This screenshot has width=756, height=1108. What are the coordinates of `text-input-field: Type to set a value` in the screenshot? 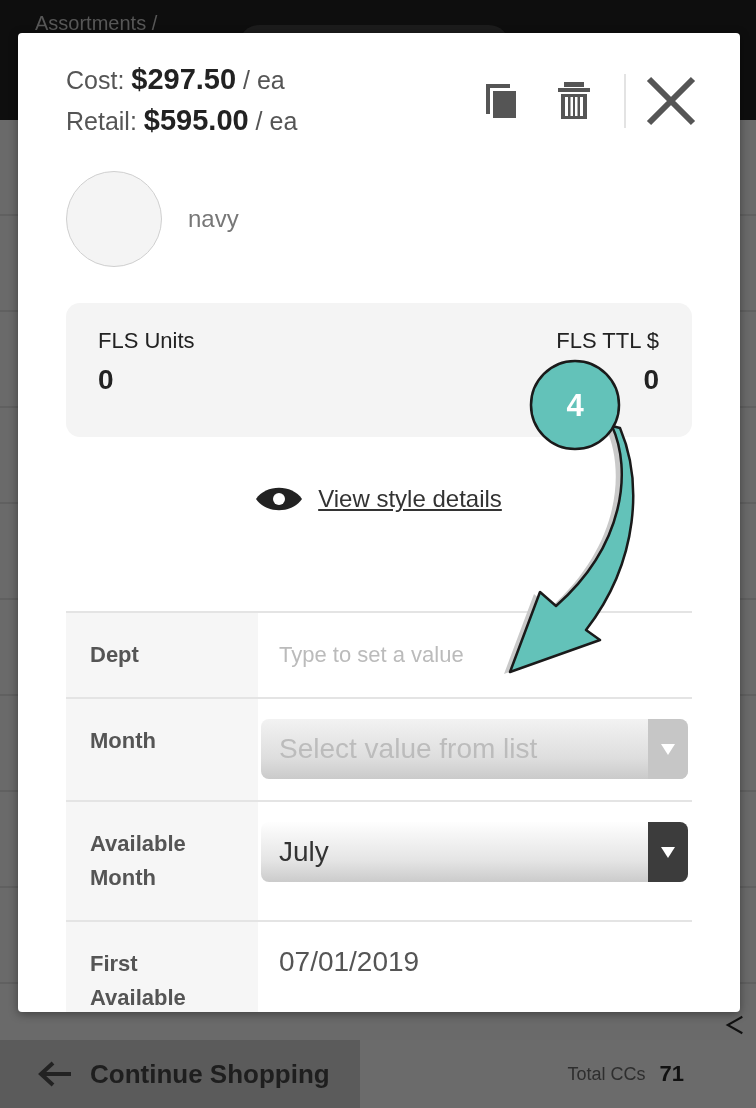 It's located at (469, 655).